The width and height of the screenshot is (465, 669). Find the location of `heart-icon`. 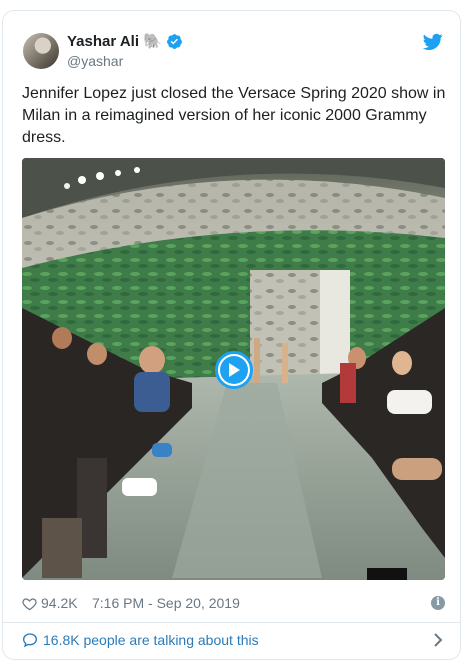

heart-icon is located at coordinates (29, 604).